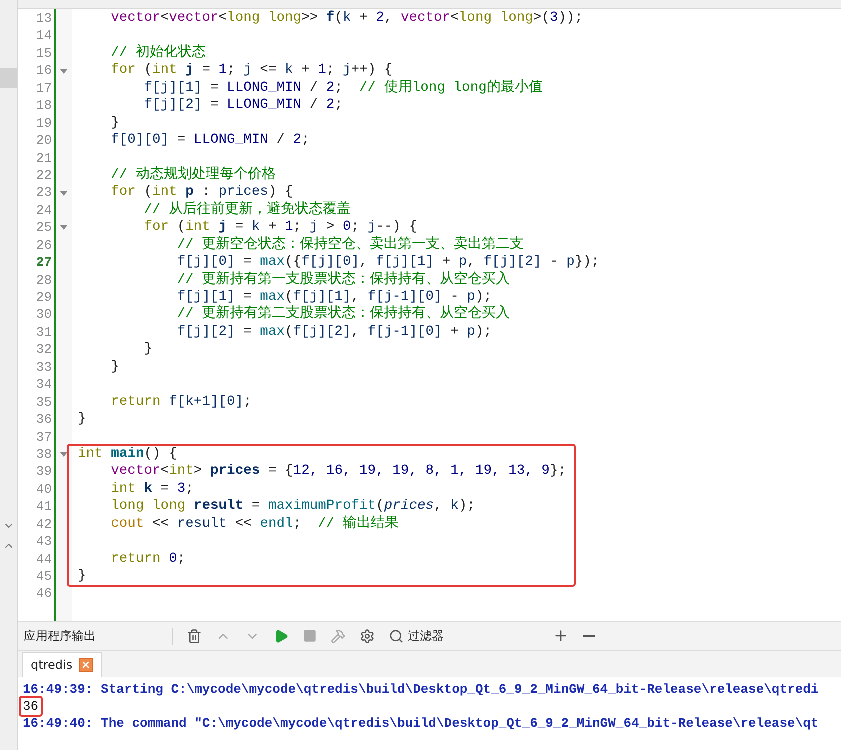 This screenshot has height=750, width=841. I want to click on line-number: 41, so click(44, 507).